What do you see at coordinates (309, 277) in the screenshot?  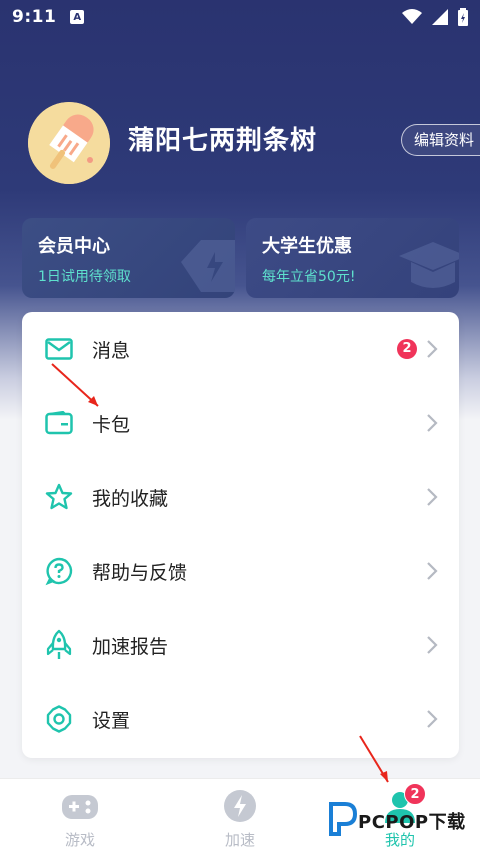 I see `student-discount-subtitle: 每年立省50元!` at bounding box center [309, 277].